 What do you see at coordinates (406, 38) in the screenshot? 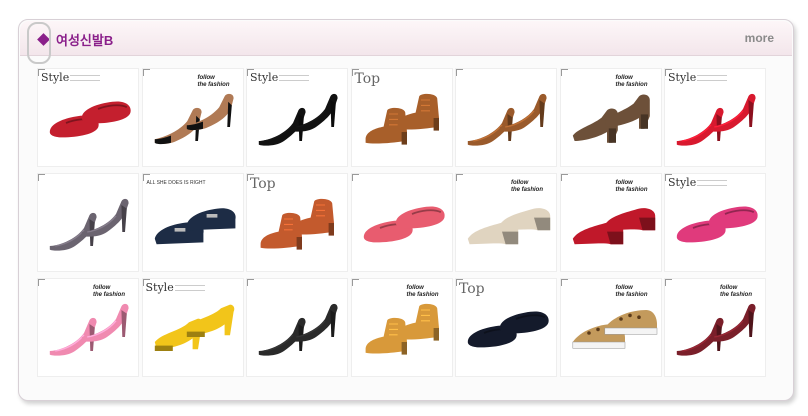
I see `panel-header: 여성신발B more` at bounding box center [406, 38].